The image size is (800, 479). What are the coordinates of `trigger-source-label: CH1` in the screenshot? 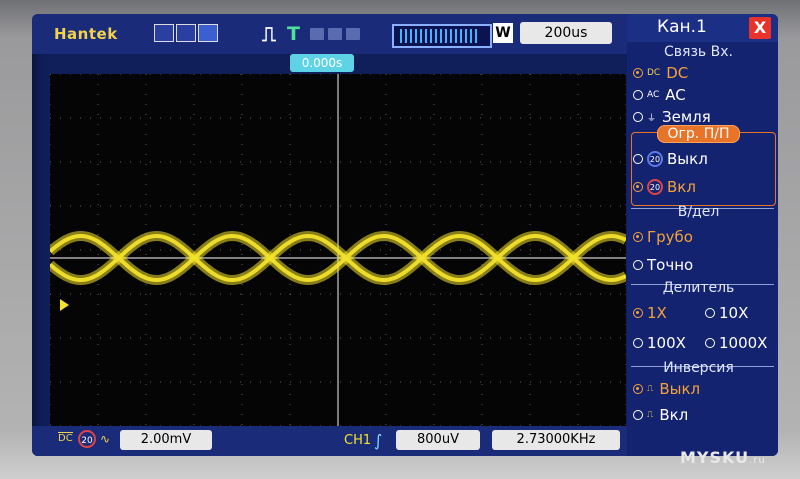 It's located at (358, 440).